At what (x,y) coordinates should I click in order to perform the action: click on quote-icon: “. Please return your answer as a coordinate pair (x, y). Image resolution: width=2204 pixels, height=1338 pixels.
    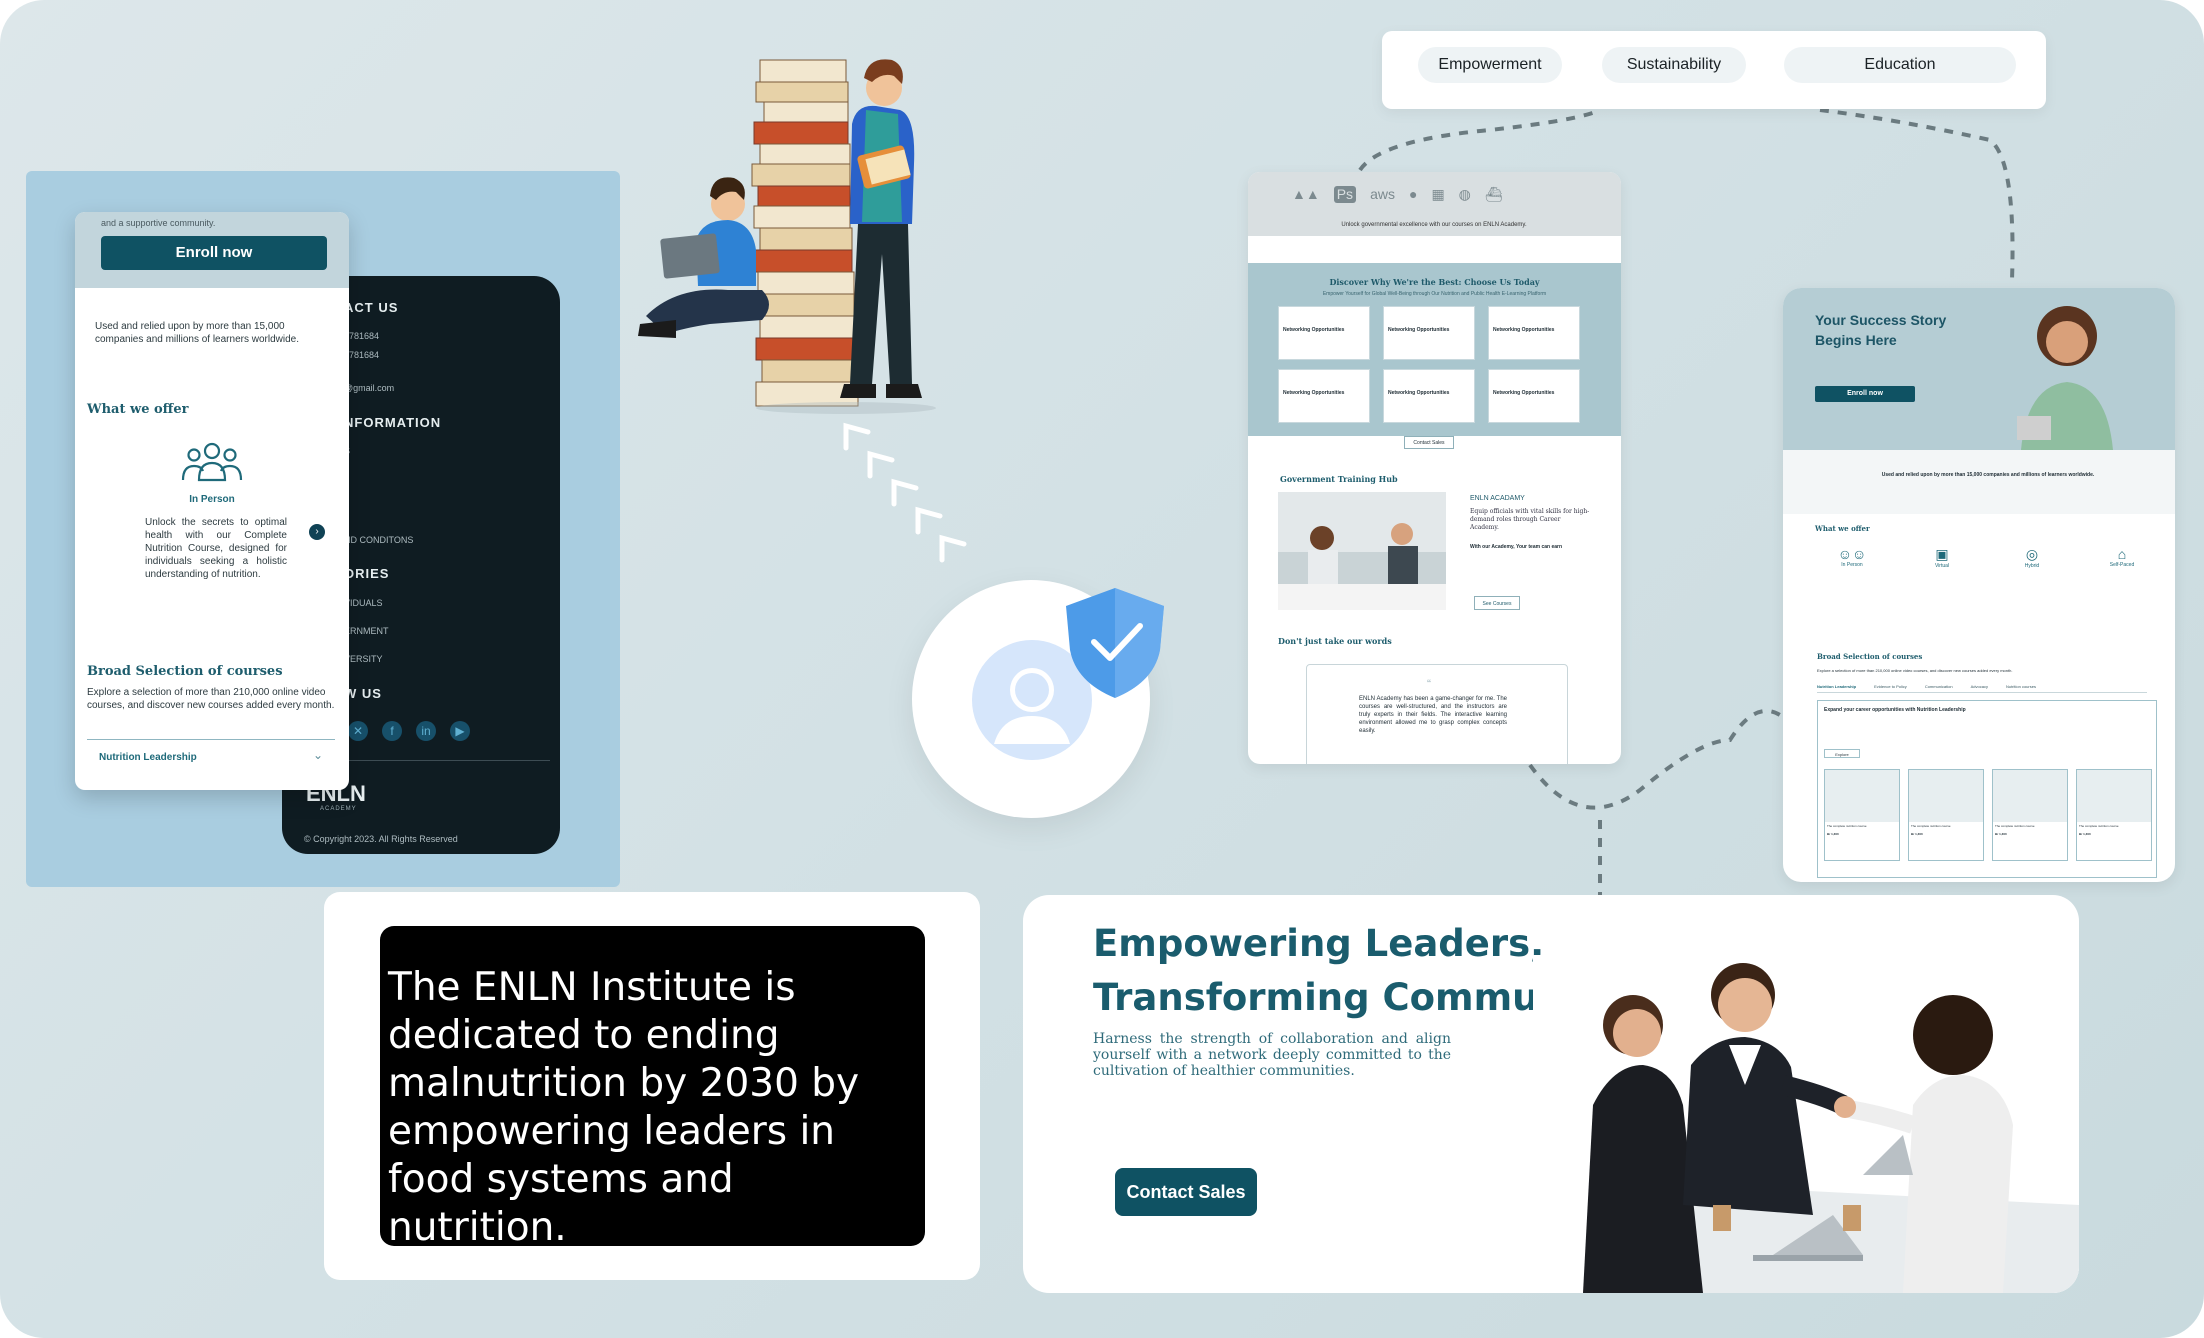
    Looking at the image, I should click on (1429, 684).